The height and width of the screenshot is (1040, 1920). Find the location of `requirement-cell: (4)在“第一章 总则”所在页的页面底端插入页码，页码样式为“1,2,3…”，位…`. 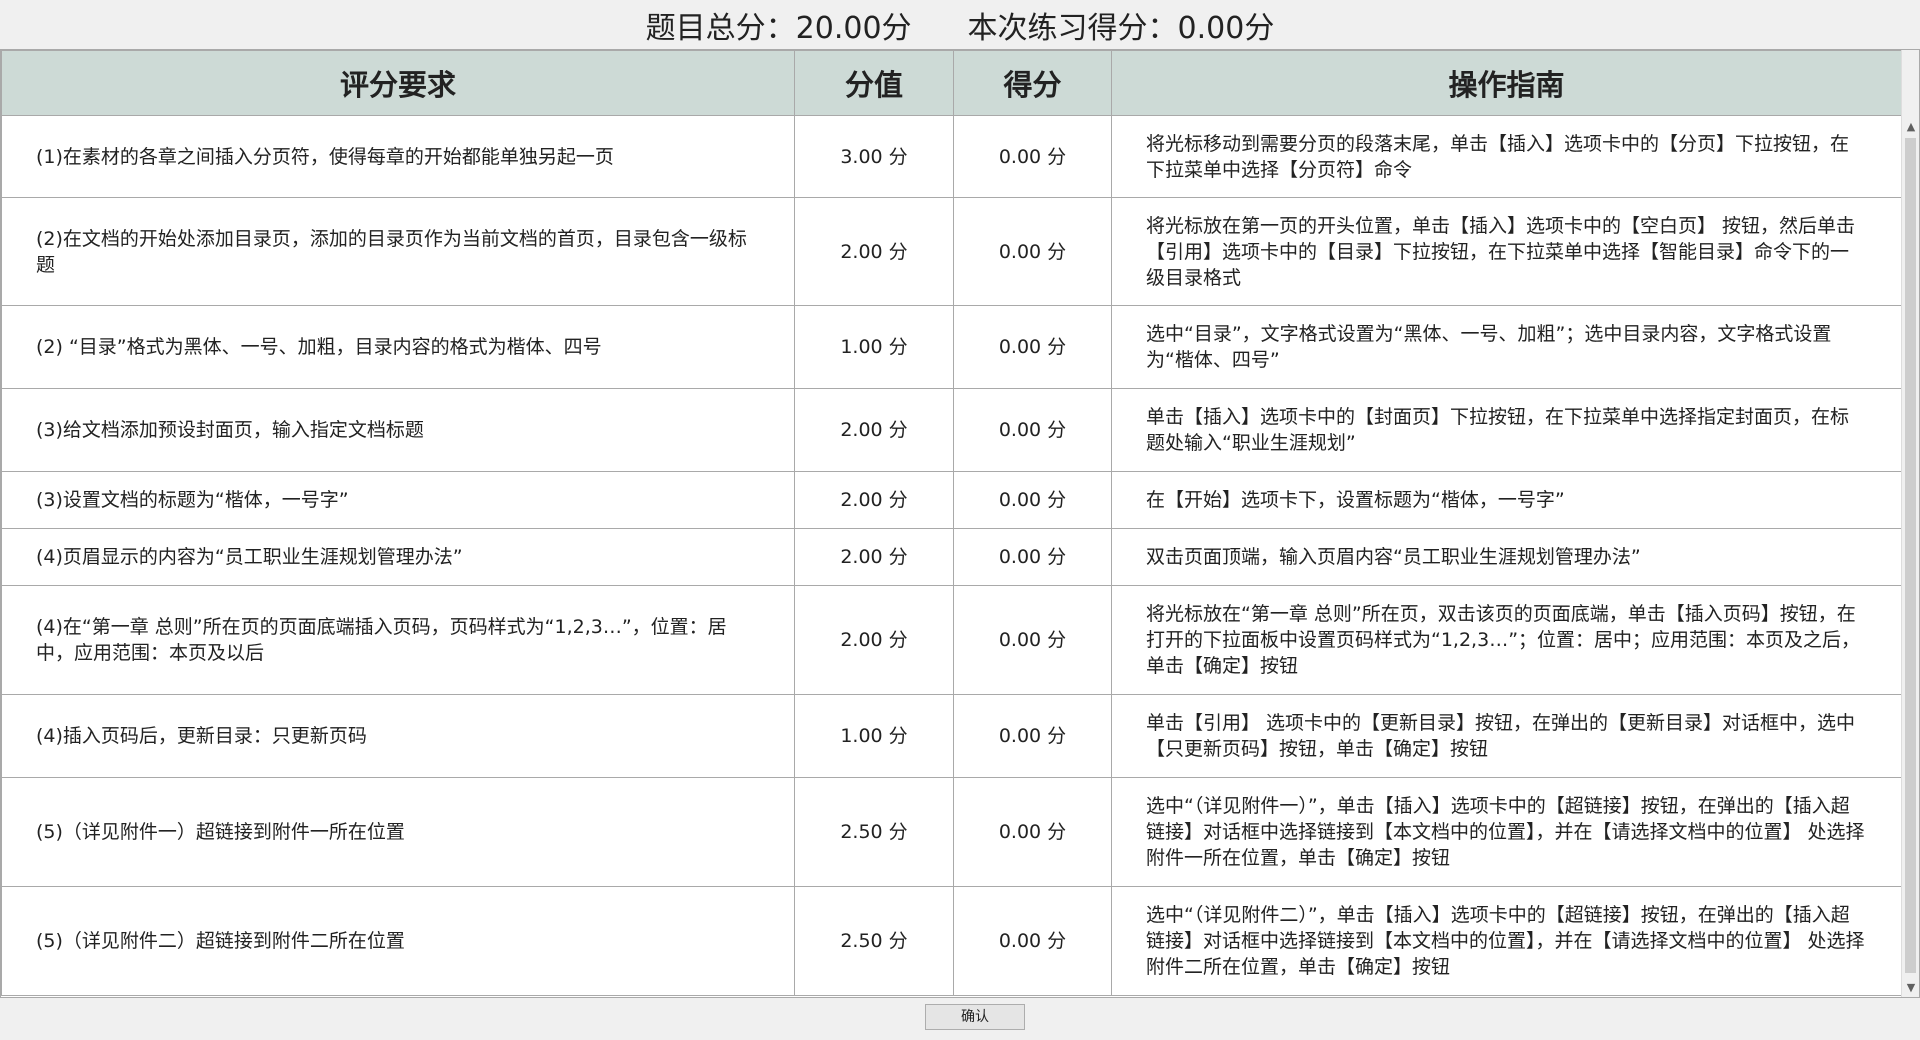

requirement-cell: (4)在“第一章 总则”所在页的页面底端插入页码，页码样式为“1,2,3…”，位… is located at coordinates (398, 640).